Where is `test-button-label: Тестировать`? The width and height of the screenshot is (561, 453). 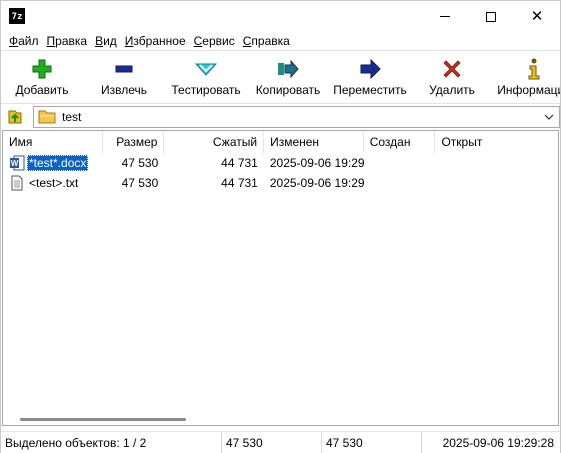 test-button-label: Тестировать is located at coordinates (206, 90).